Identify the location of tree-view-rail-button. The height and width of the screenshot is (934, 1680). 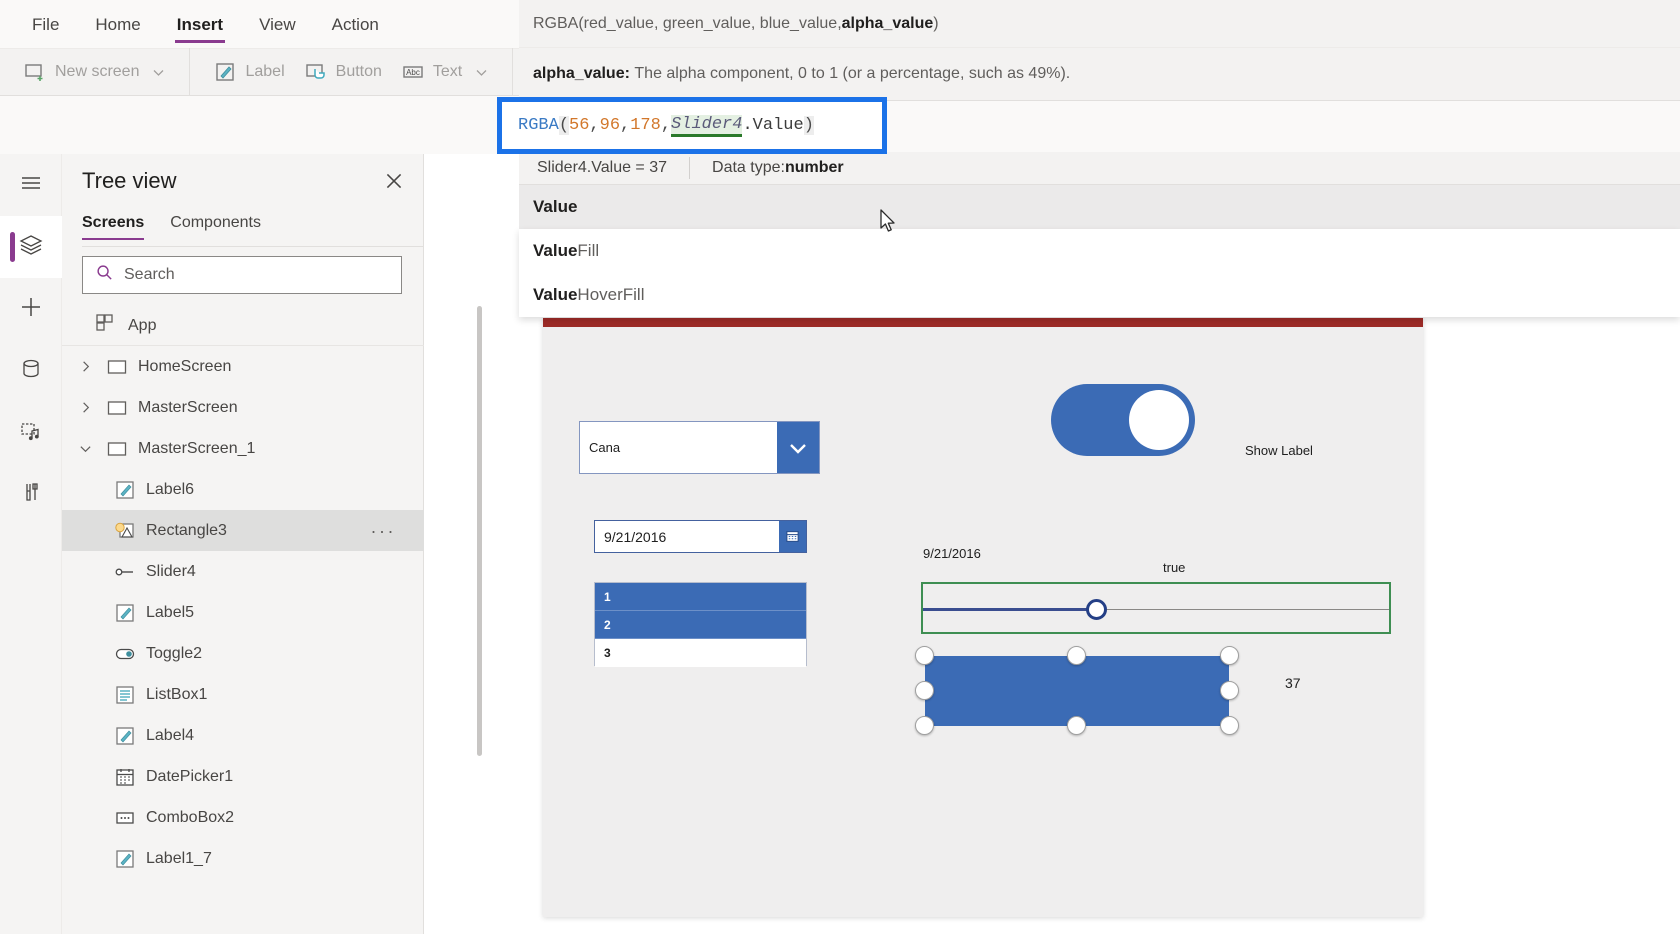
(31, 247).